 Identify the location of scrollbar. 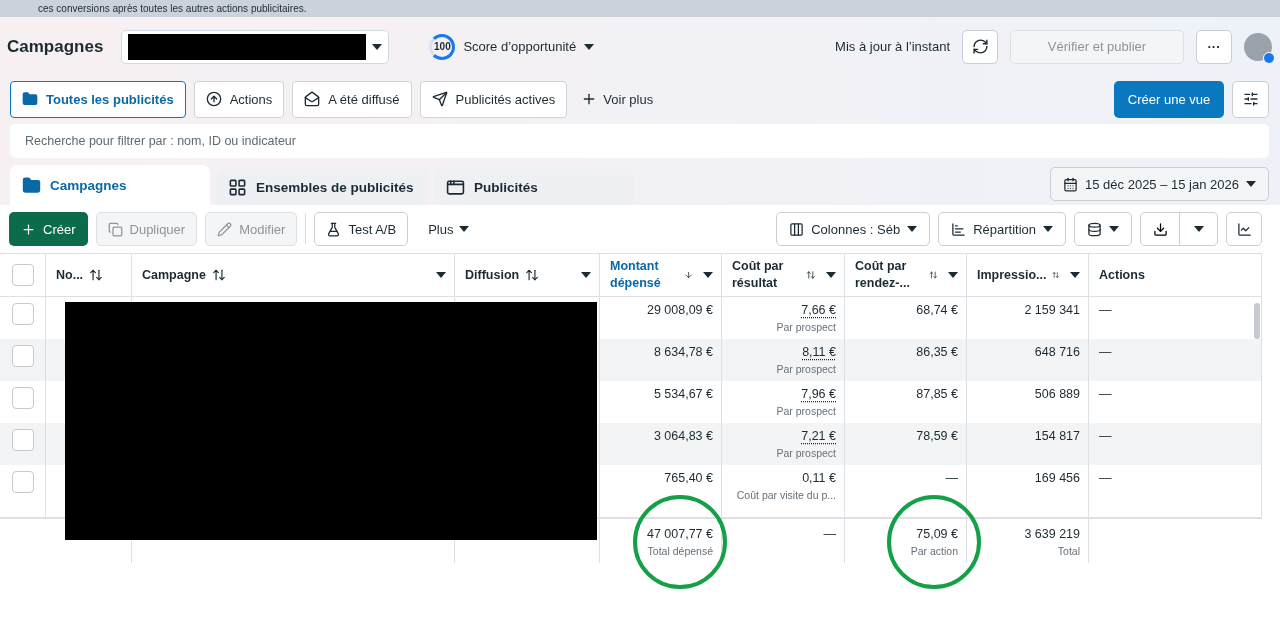
(1257, 321).